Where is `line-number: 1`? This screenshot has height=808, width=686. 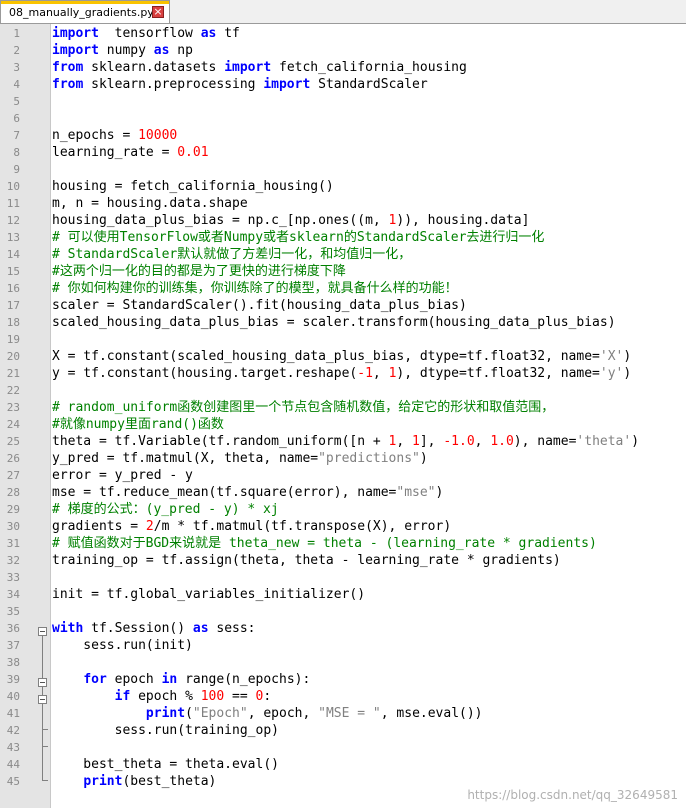
line-number: 1 is located at coordinates (16, 33).